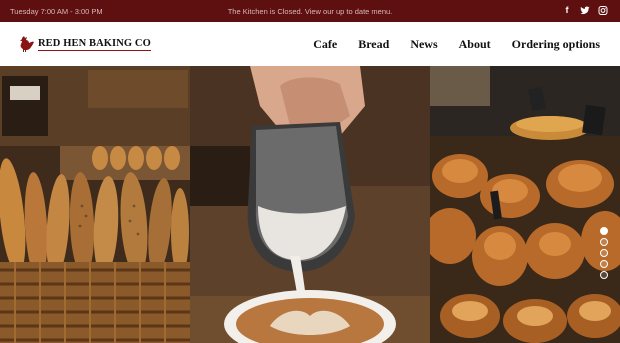 The image size is (620, 343). I want to click on nav-ordering-options: Ordering options, so click(556, 44).